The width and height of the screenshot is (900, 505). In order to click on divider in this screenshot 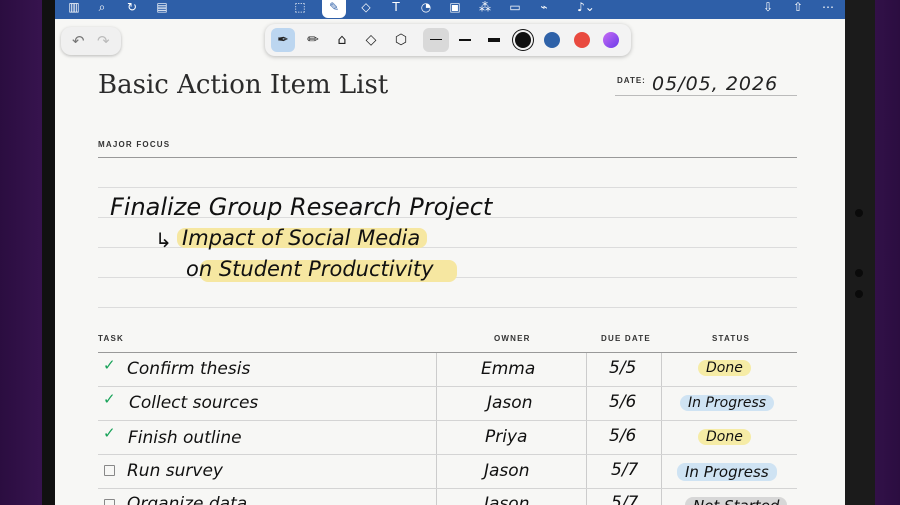, I will do `click(447, 157)`.